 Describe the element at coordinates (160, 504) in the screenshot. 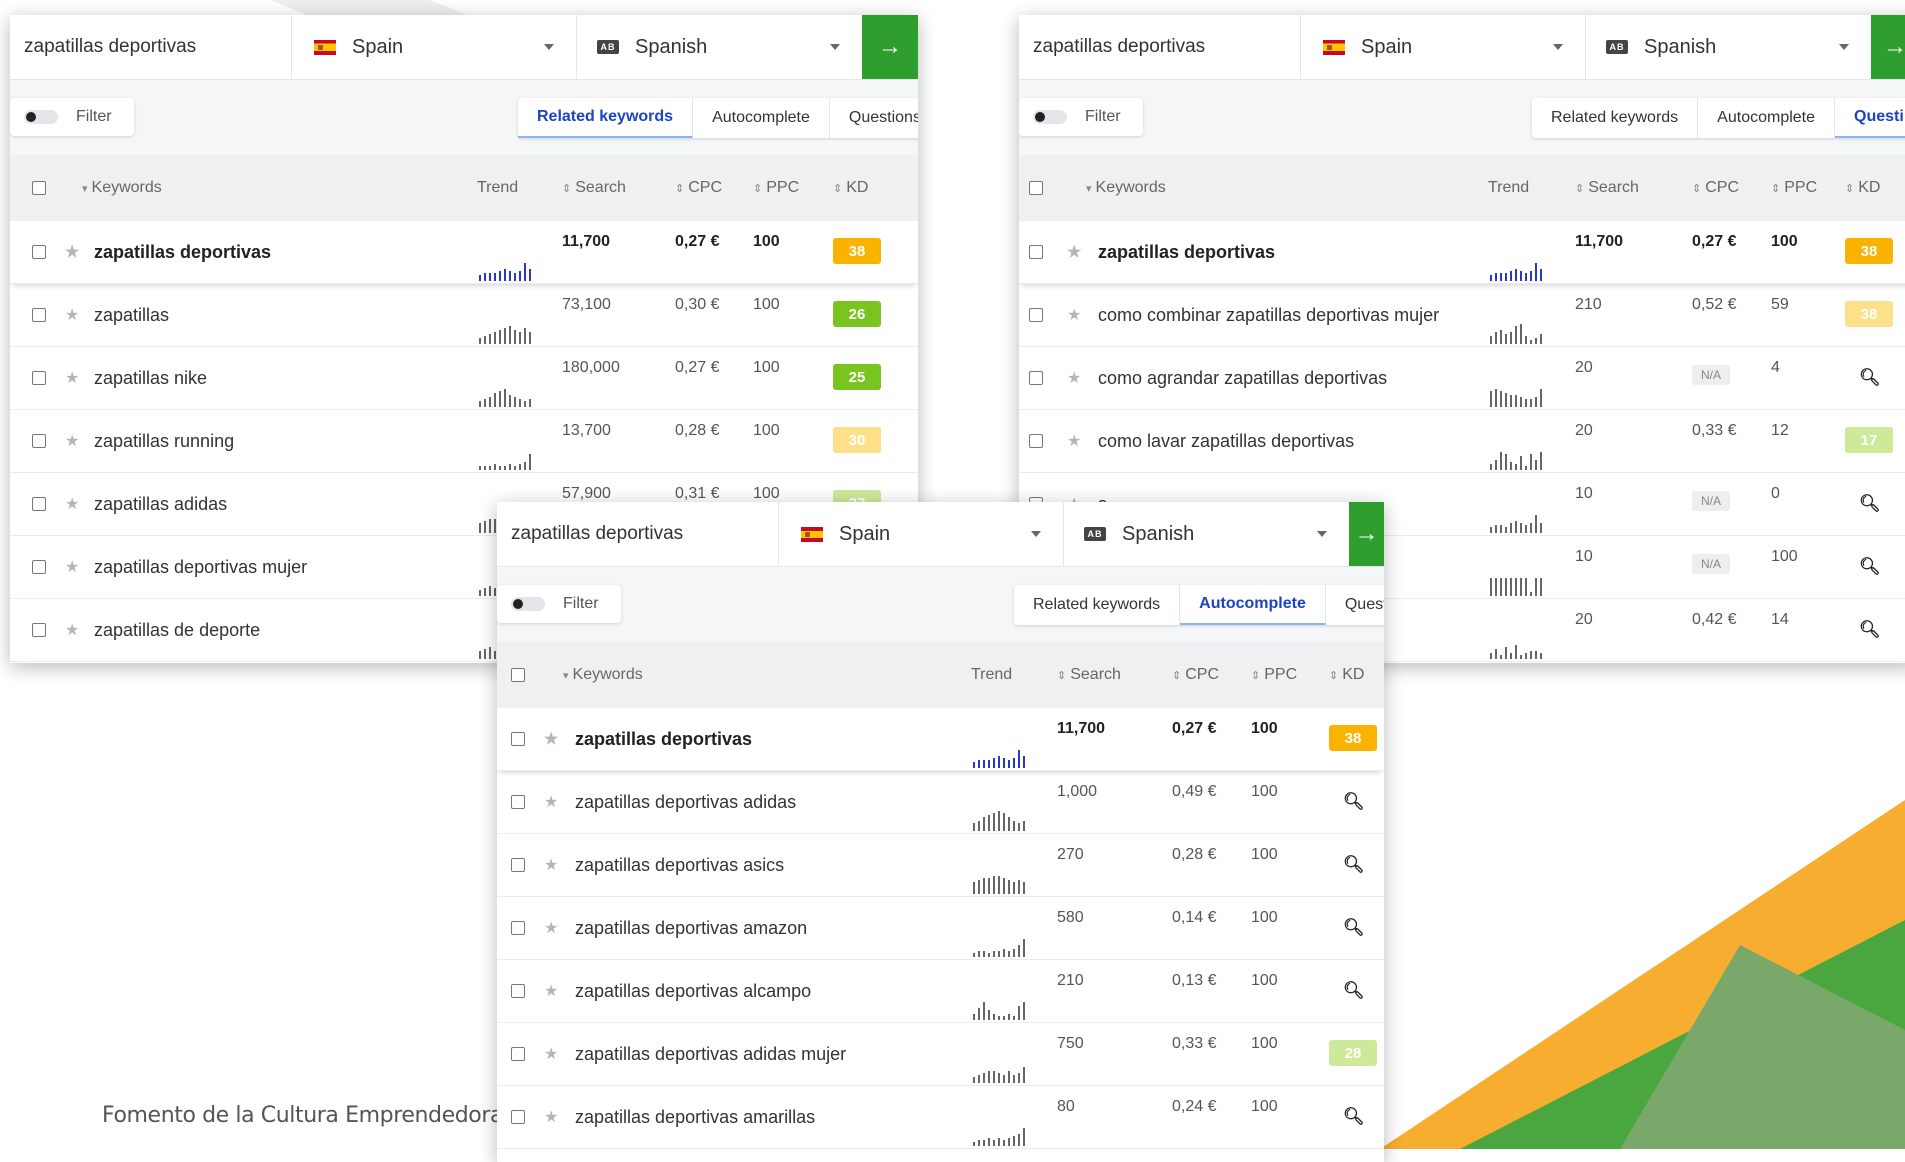

I see `keyword-text: zapatillas adidas` at that location.